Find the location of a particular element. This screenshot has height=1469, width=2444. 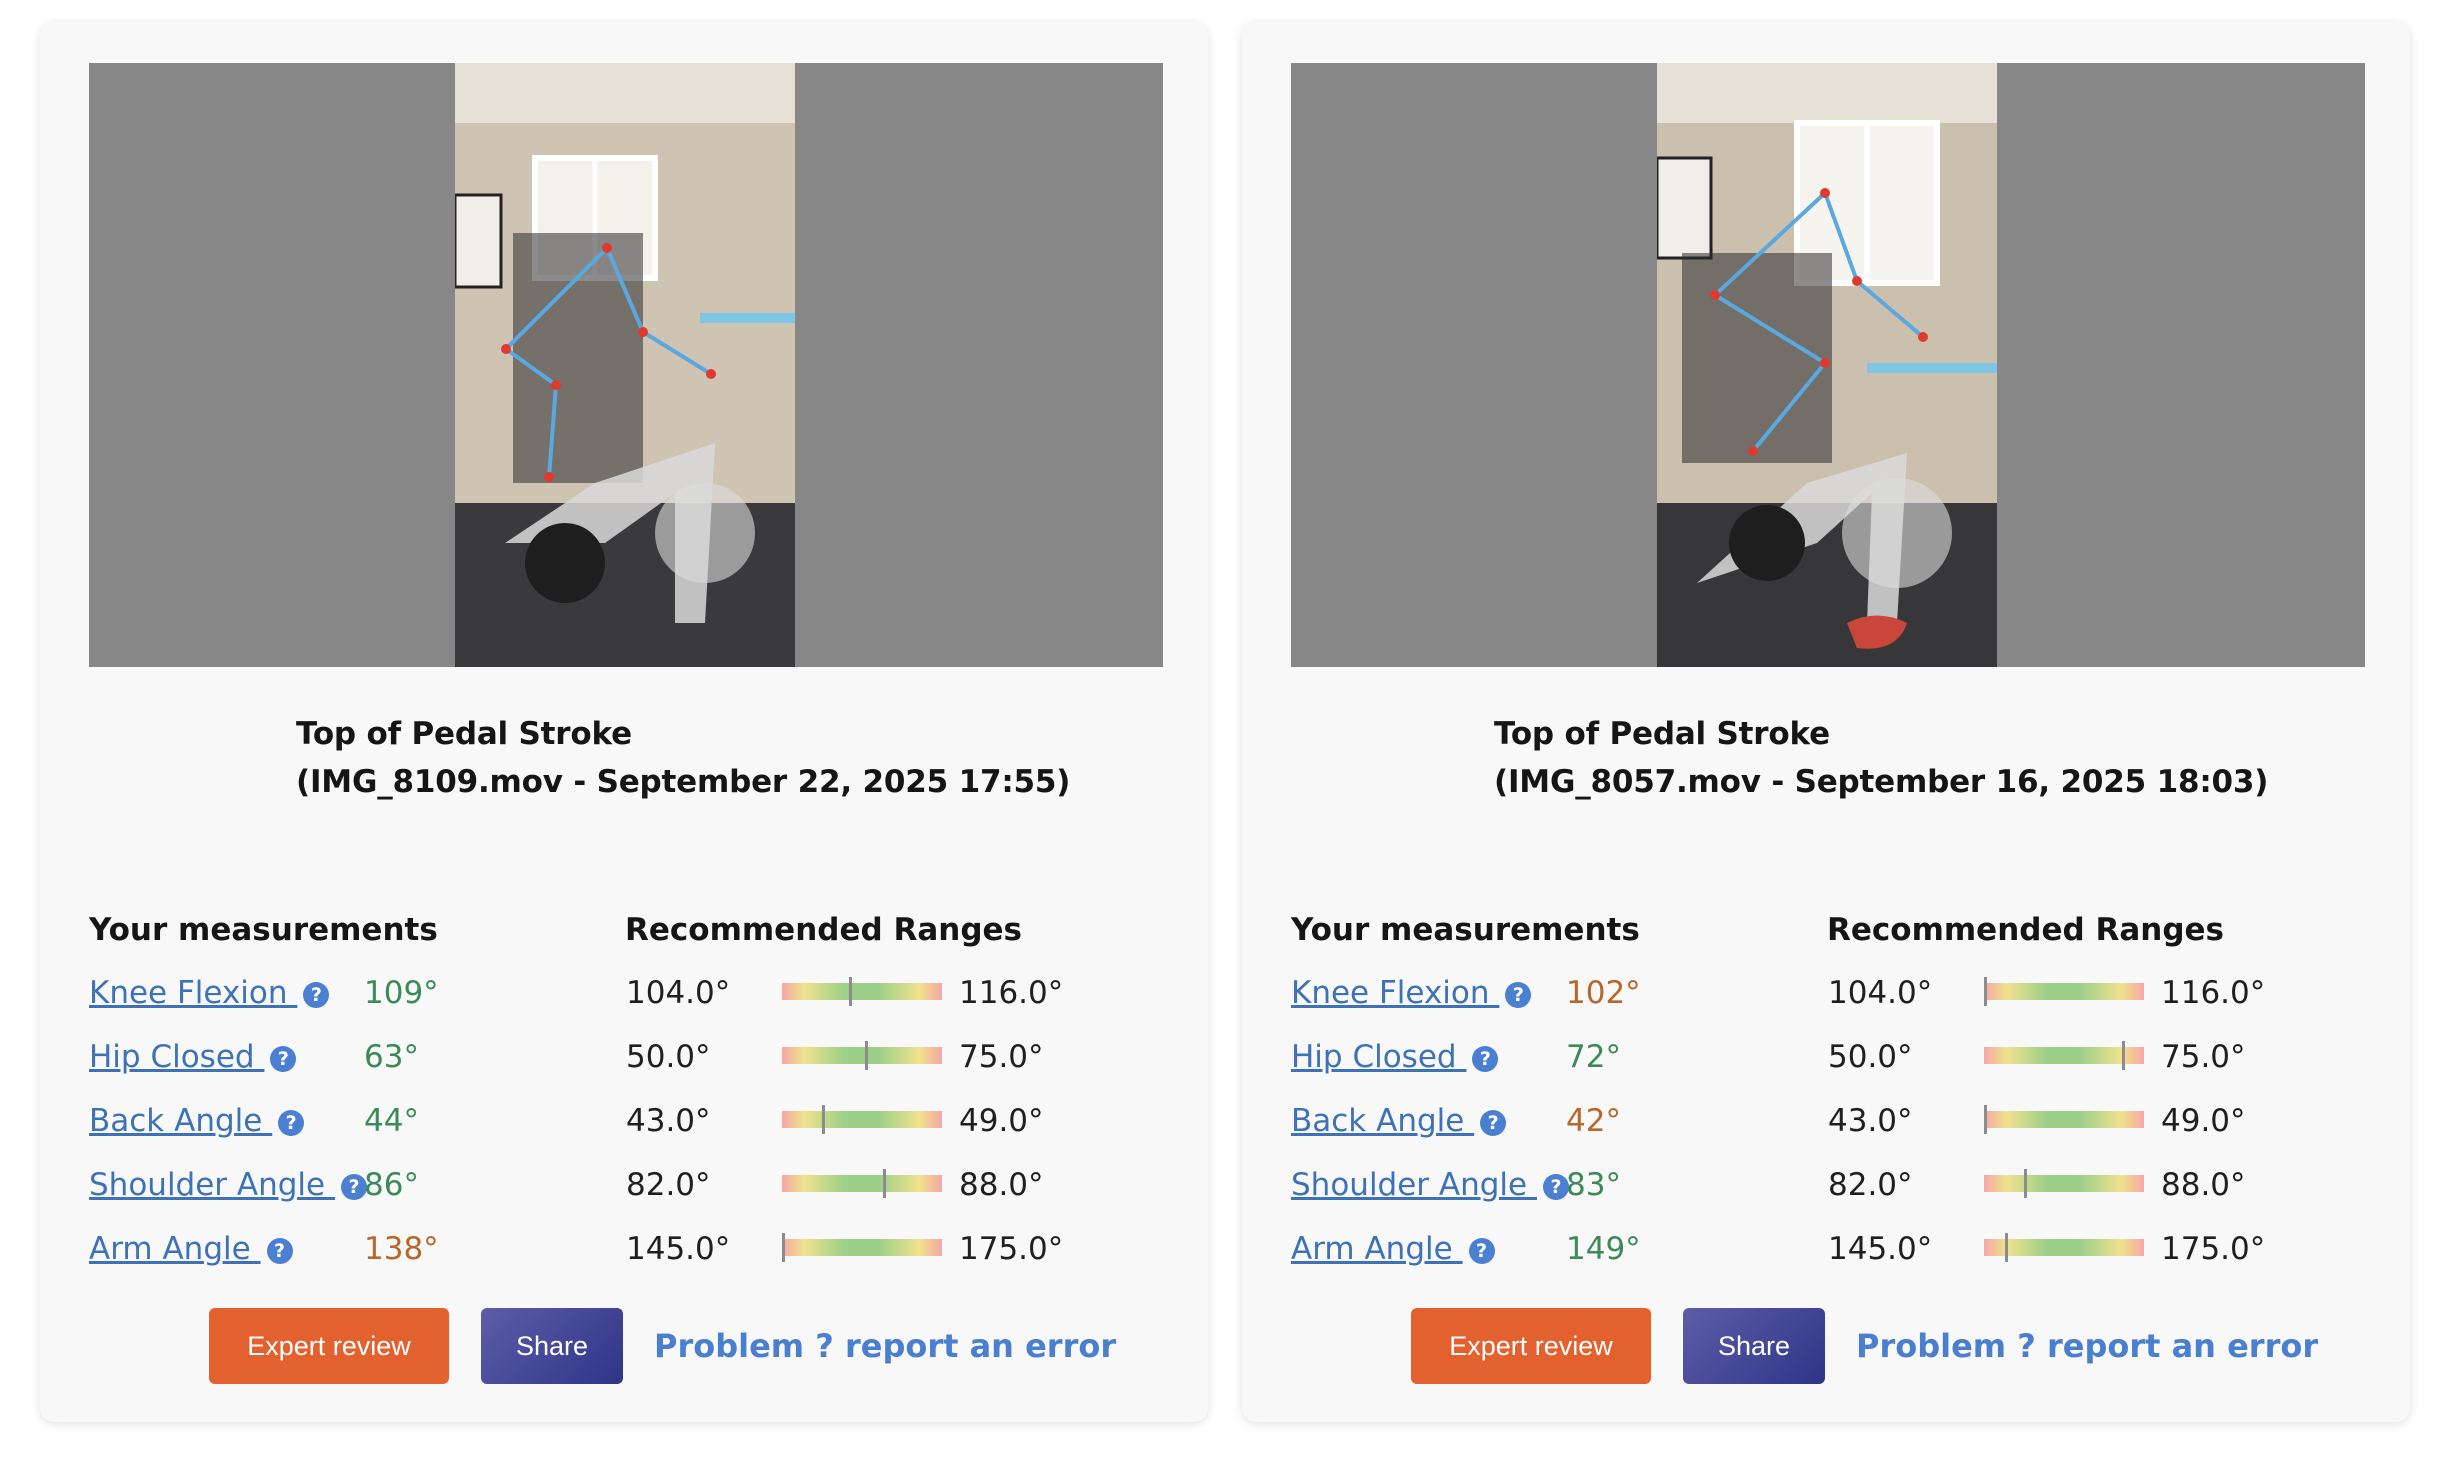

measurement-row-hip-closed: Hip Closed ? 63° 50.0° 75.0° is located at coordinates (629, 1057).